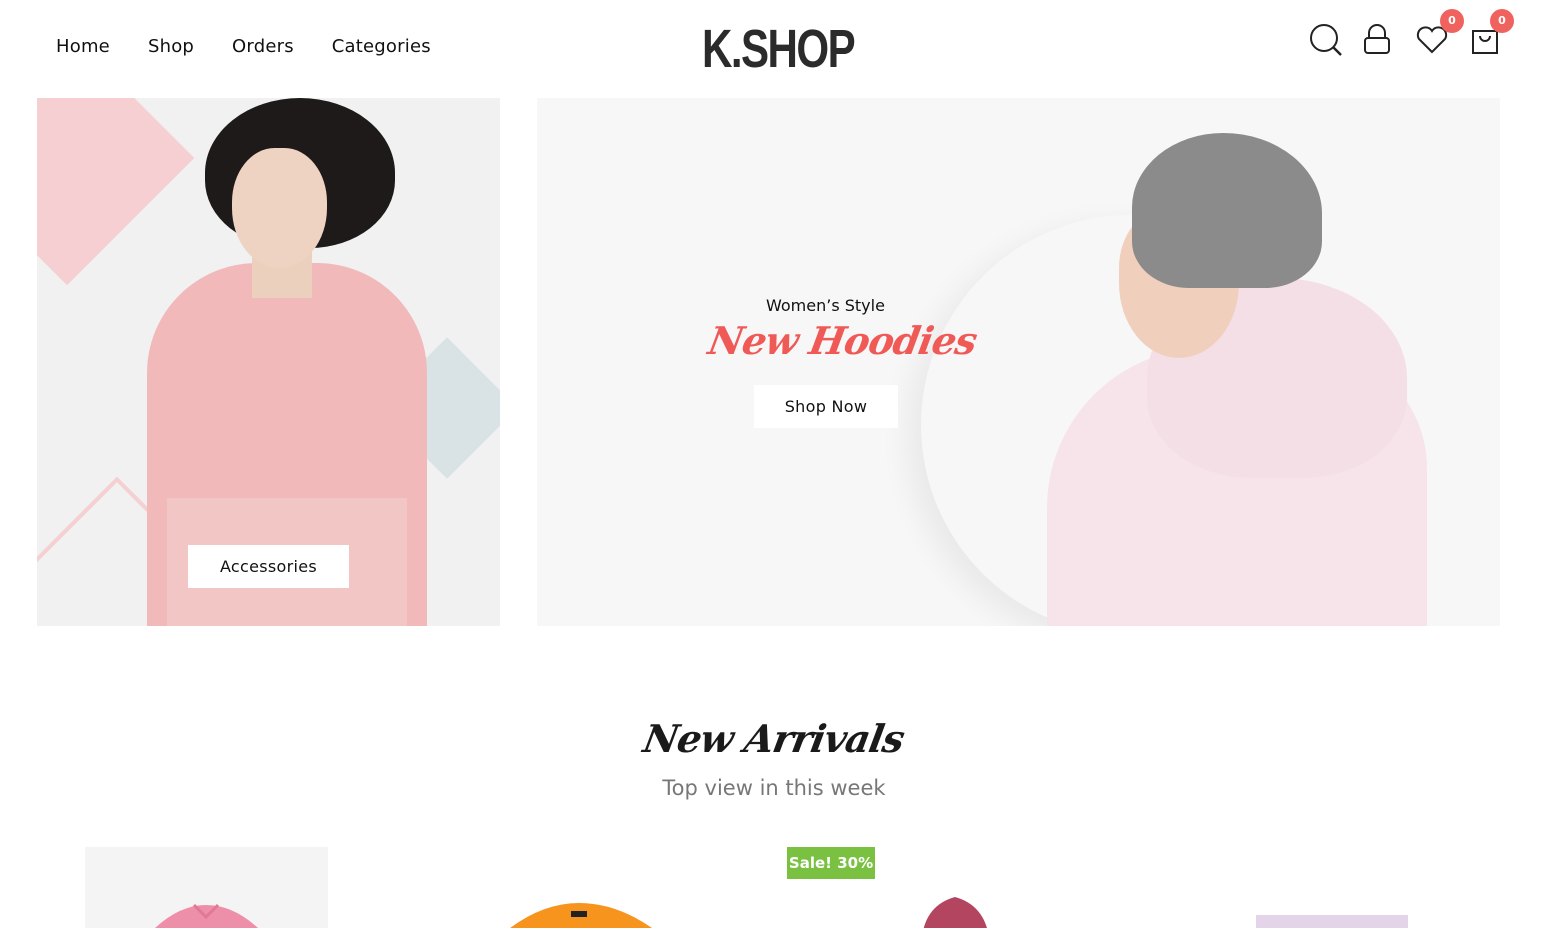 The height and width of the screenshot is (928, 1548). What do you see at coordinates (1325, 39) in the screenshot?
I see `search-icon` at bounding box center [1325, 39].